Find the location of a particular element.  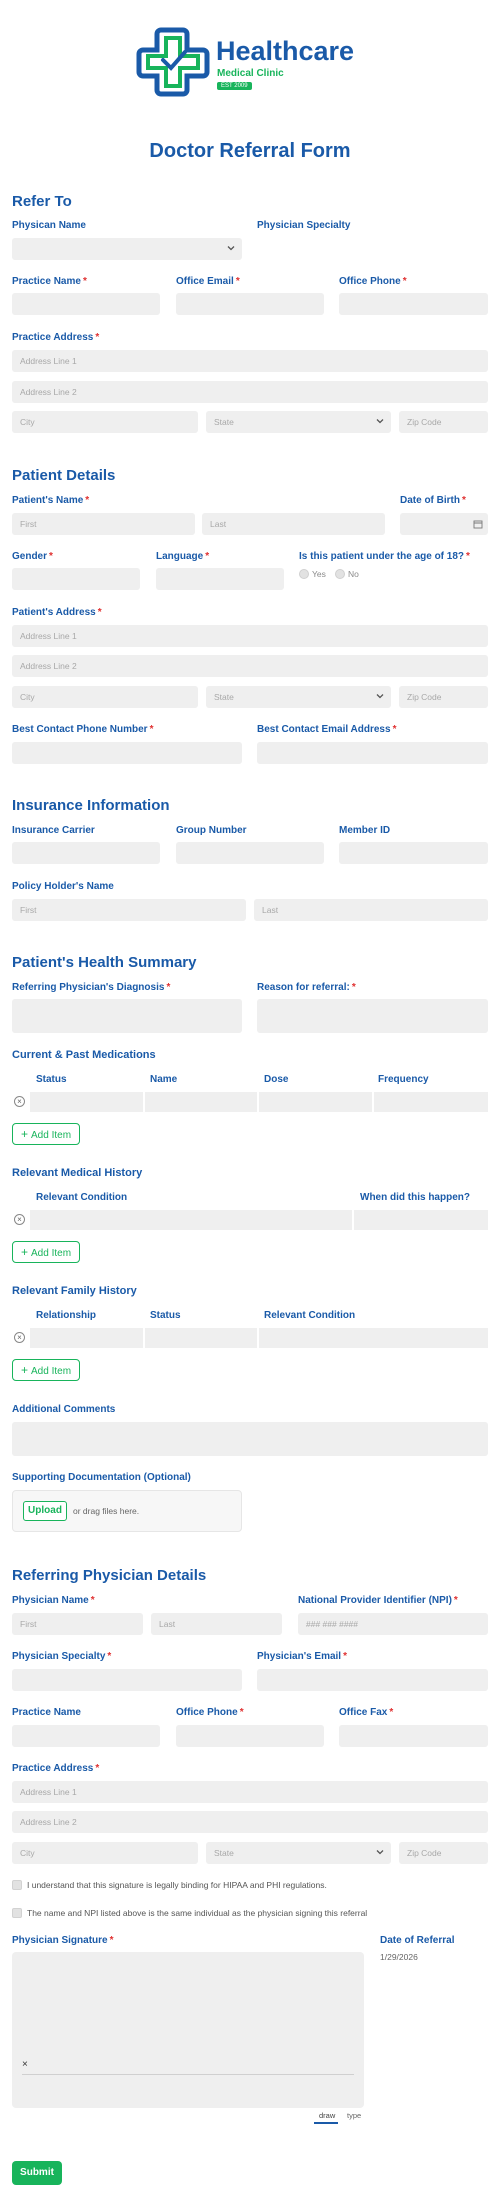

refer-city-input: City is located at coordinates (105, 422).